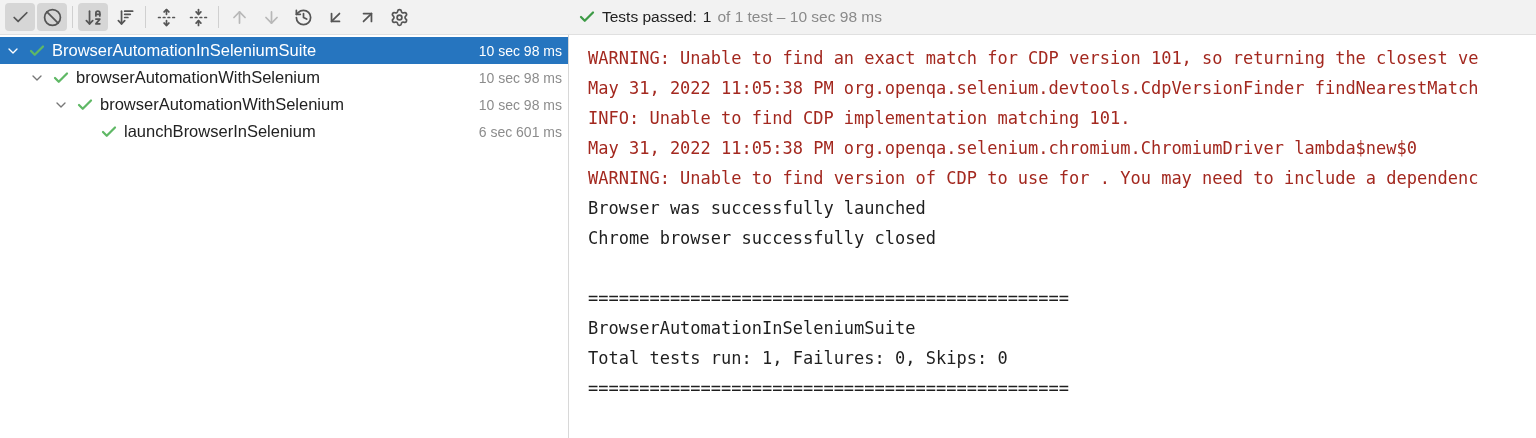 The height and width of the screenshot is (438, 1536). Describe the element at coordinates (649, 17) in the screenshot. I see `status-label: Tests passed:` at that location.